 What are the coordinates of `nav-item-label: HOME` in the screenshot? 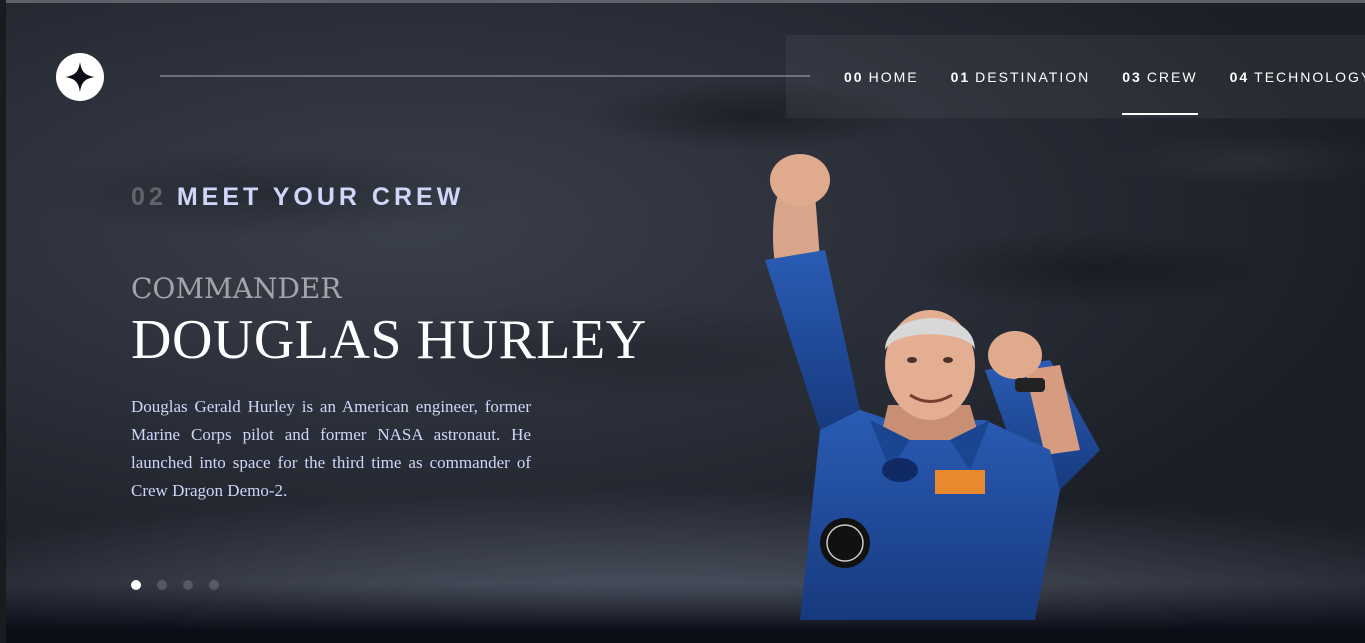 It's located at (893, 76).